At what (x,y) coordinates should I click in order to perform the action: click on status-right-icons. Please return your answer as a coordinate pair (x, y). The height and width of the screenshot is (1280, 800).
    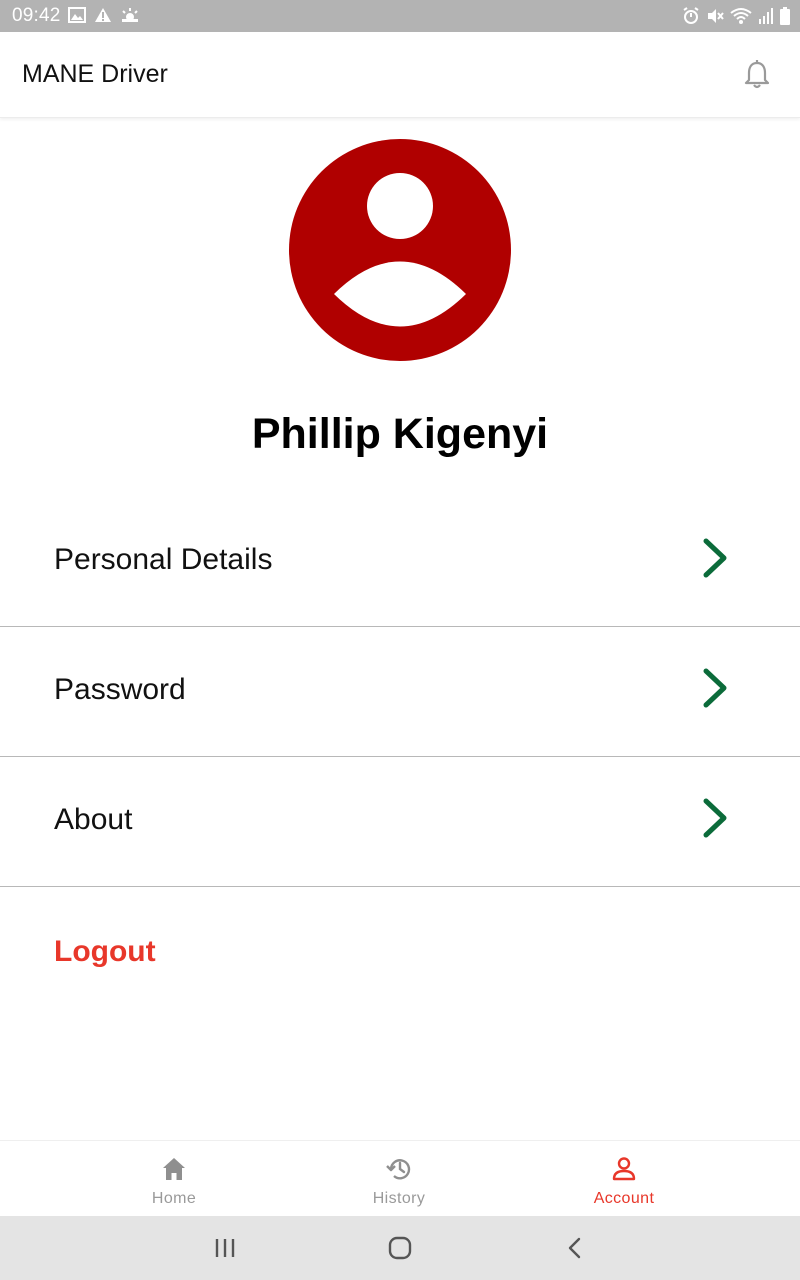
    Looking at the image, I should click on (736, 16).